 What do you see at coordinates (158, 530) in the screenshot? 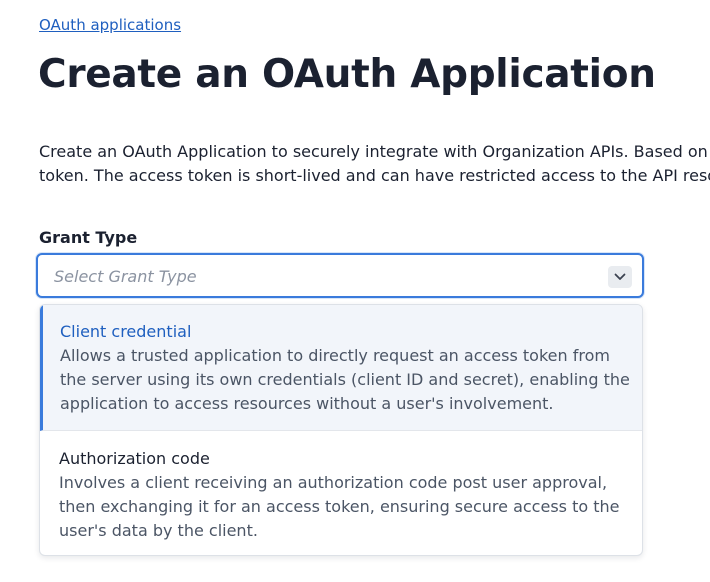
I see `option-description-line: user's data by the client.` at bounding box center [158, 530].